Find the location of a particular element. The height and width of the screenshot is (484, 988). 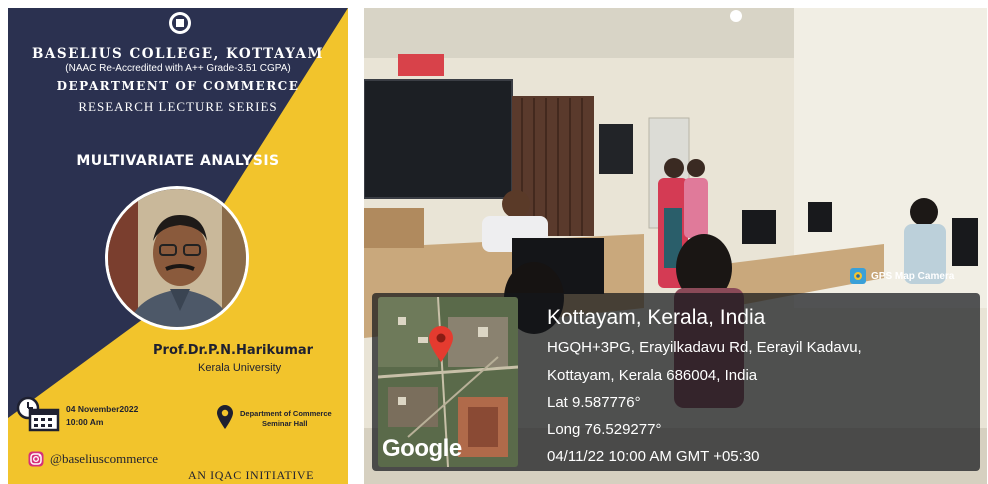

speaker-affiliation: Kerala University is located at coordinates (240, 368).